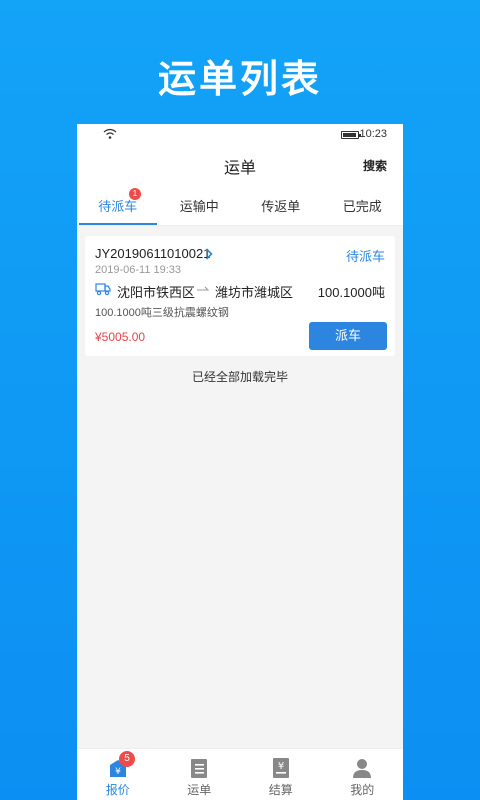 The width and height of the screenshot is (480, 800). I want to click on chevron-right-icon, so click(209, 254).